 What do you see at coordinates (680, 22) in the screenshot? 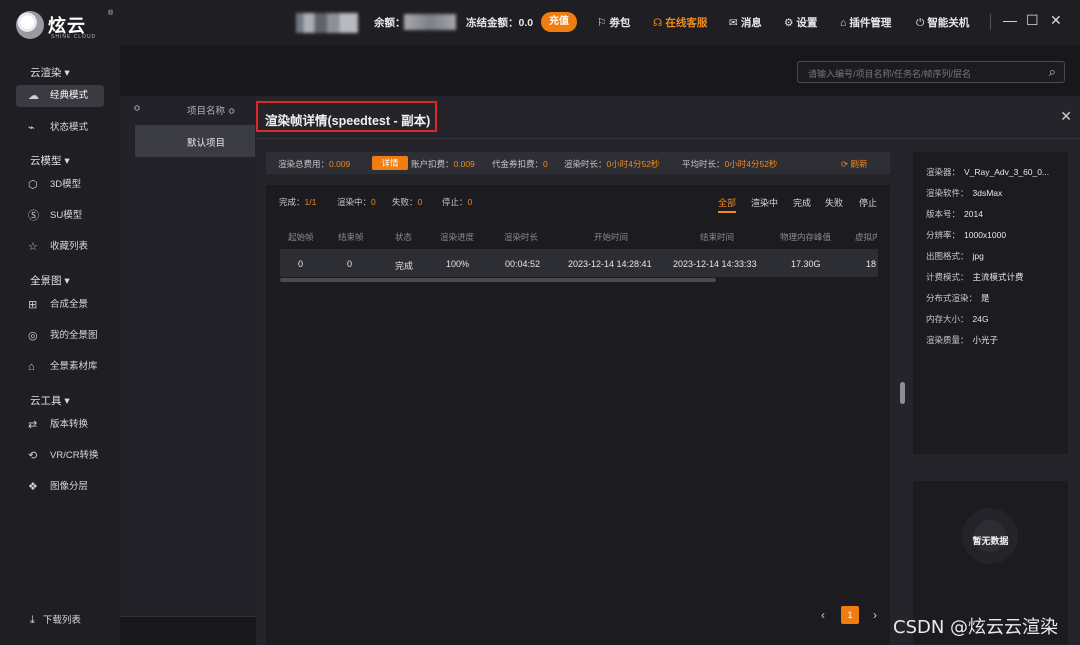
I see `online-service-button: ☊ 在线客服` at bounding box center [680, 22].